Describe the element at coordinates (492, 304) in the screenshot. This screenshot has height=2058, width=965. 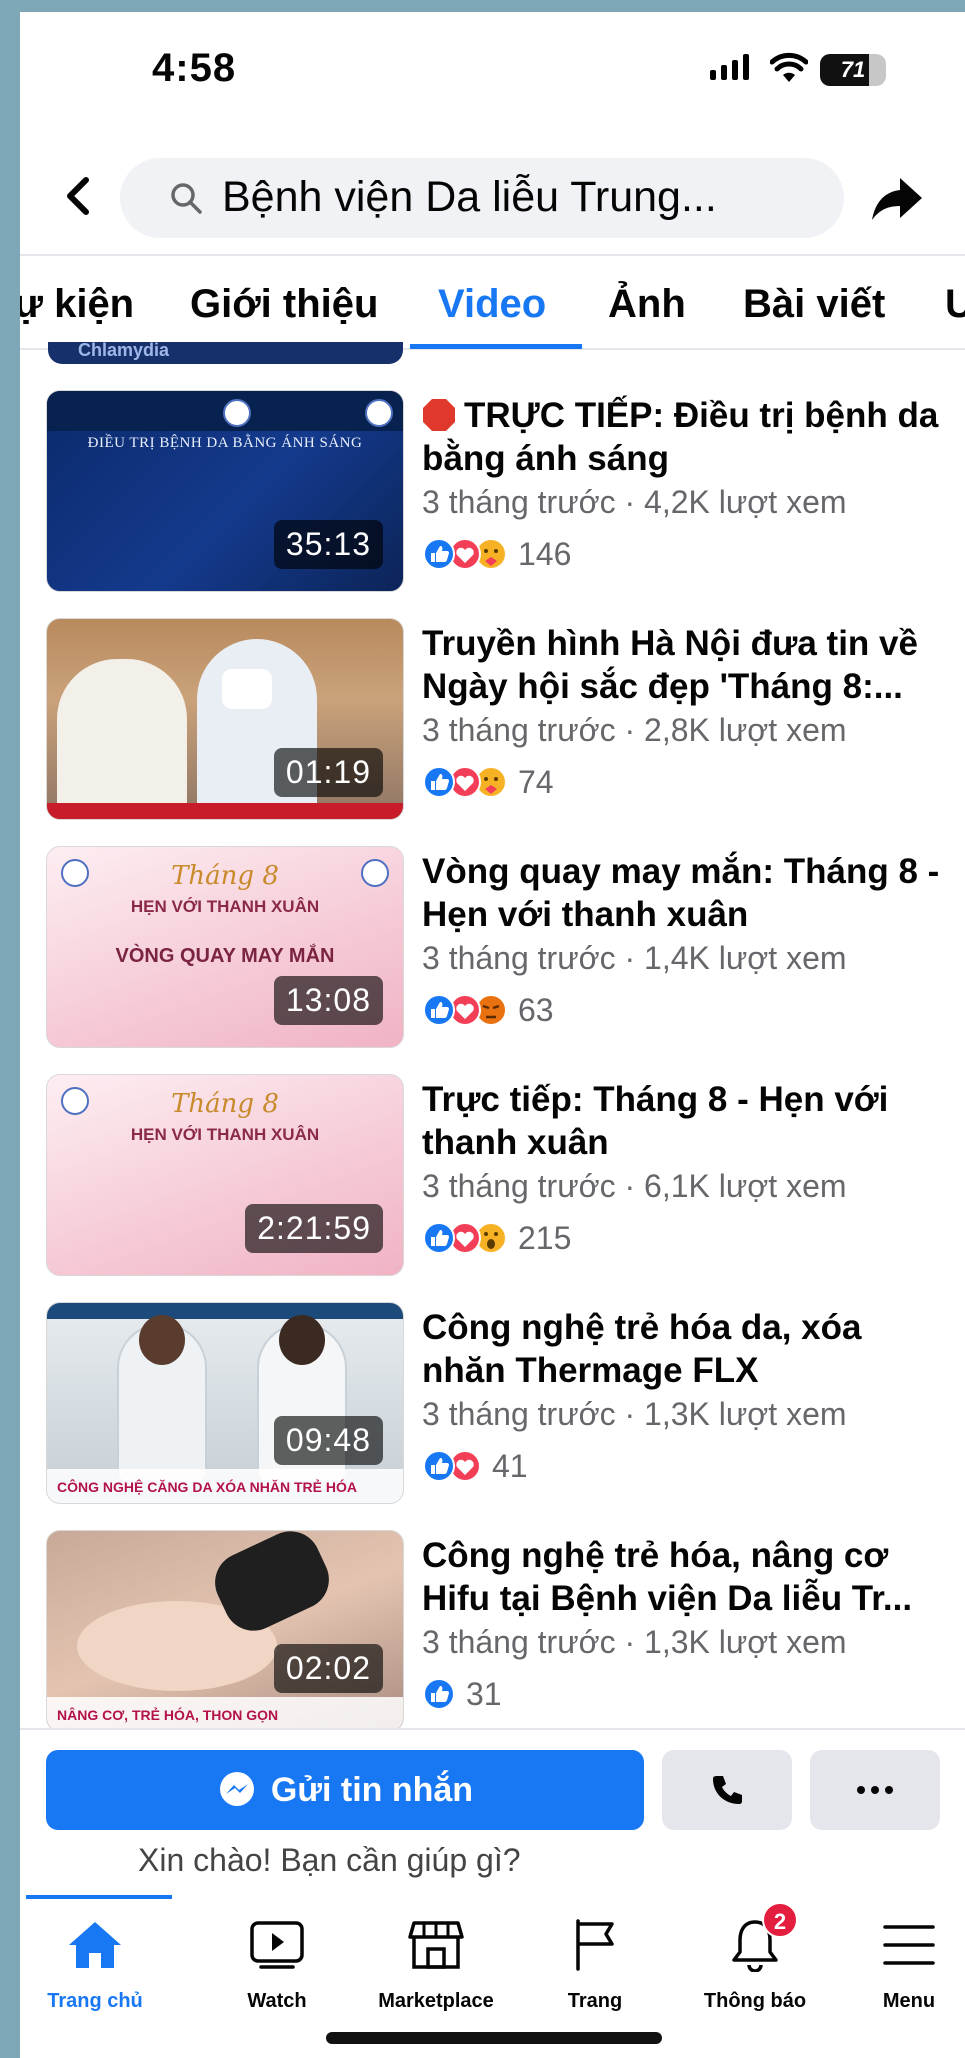
I see `tab-video: Video` at that location.